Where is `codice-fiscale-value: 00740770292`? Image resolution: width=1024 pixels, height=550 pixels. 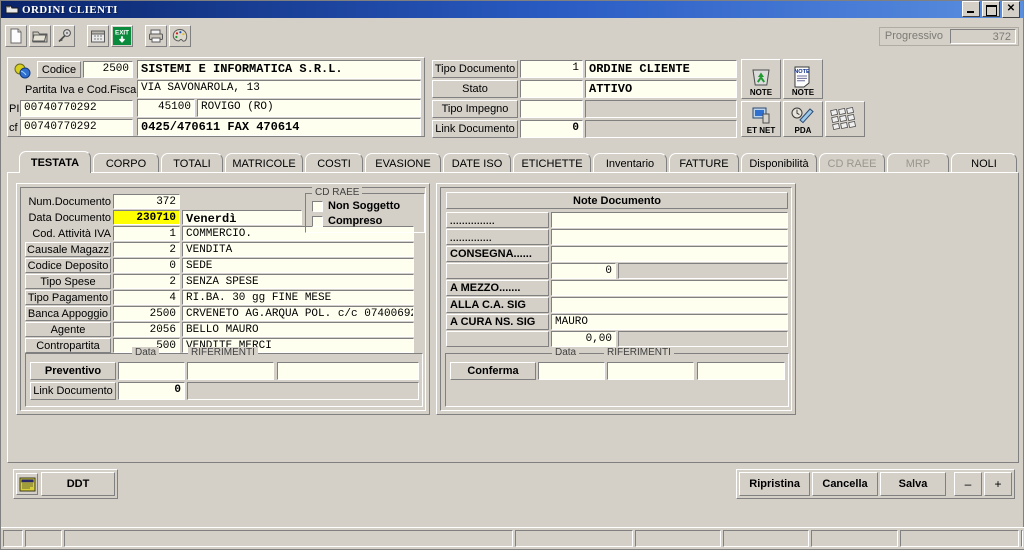 codice-fiscale-value: 00740770292 is located at coordinates (76, 127).